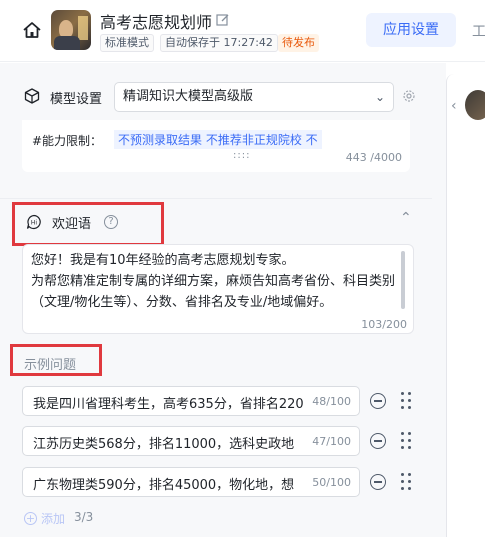  What do you see at coordinates (242, 31) in the screenshot?
I see `app-header: 高考志愿规划师 标准模式 自动保存于 17:27:42 待发布 应用设置 工` at bounding box center [242, 31].